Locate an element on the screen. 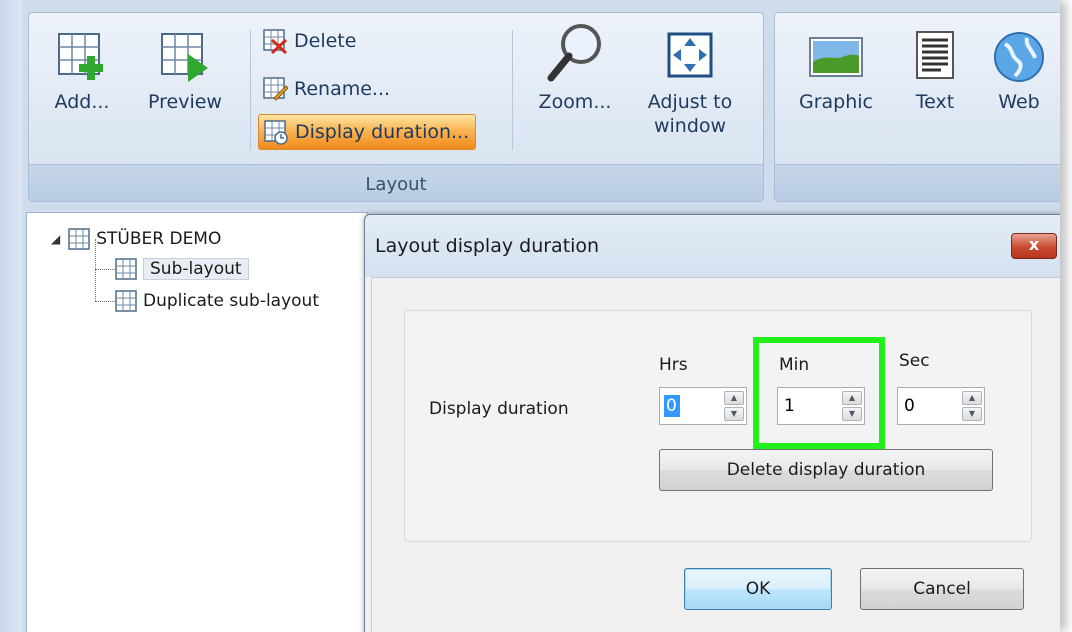 This screenshot has width=1072, height=632. tree-item-label: Duplicate sub-layout is located at coordinates (231, 301).